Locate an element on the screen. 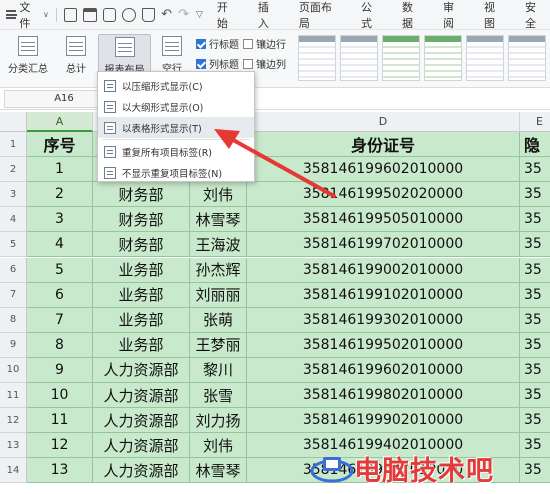  table-cell: 林雪琴 is located at coordinates (218, 471).